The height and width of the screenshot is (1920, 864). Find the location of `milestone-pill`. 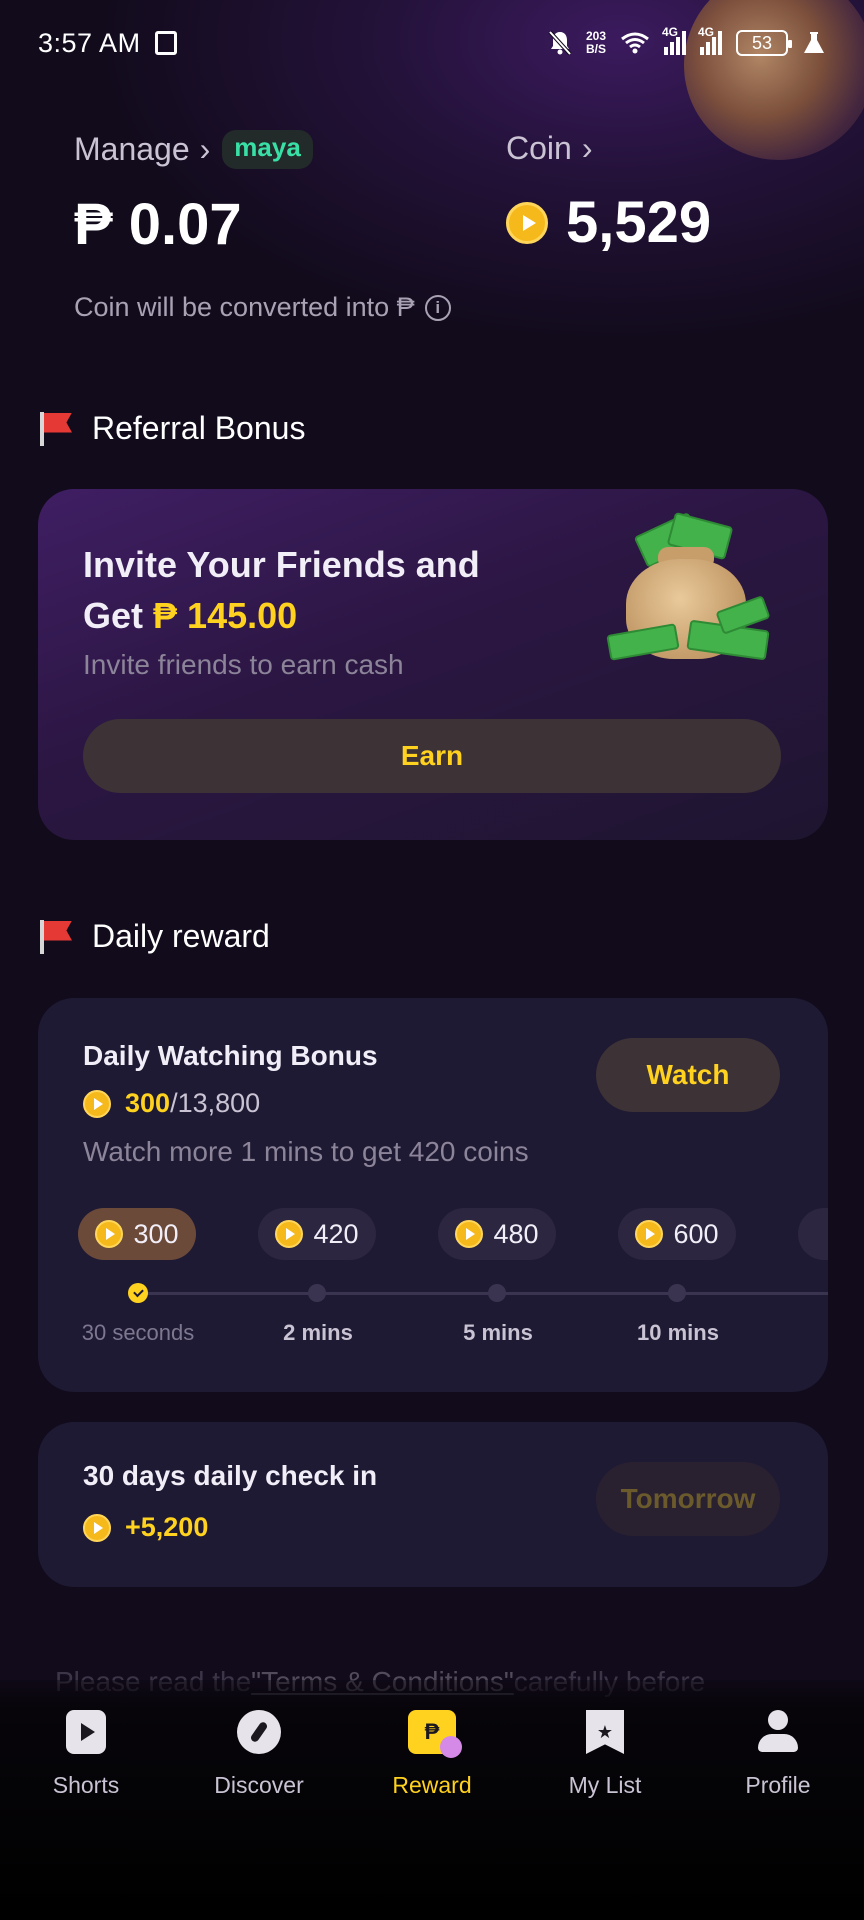

milestone-pill is located at coordinates (813, 1234).